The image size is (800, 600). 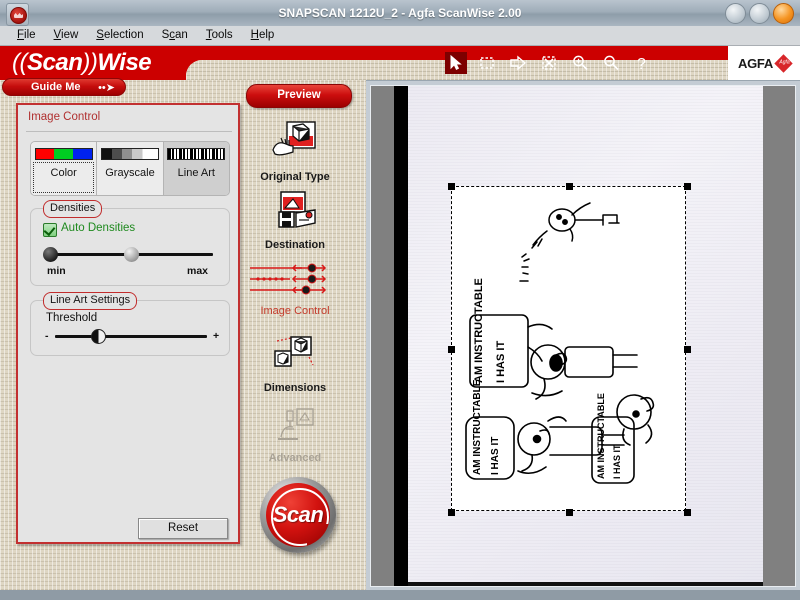 What do you see at coordinates (401, 336) in the screenshot?
I see `scanner-bed-edge` at bounding box center [401, 336].